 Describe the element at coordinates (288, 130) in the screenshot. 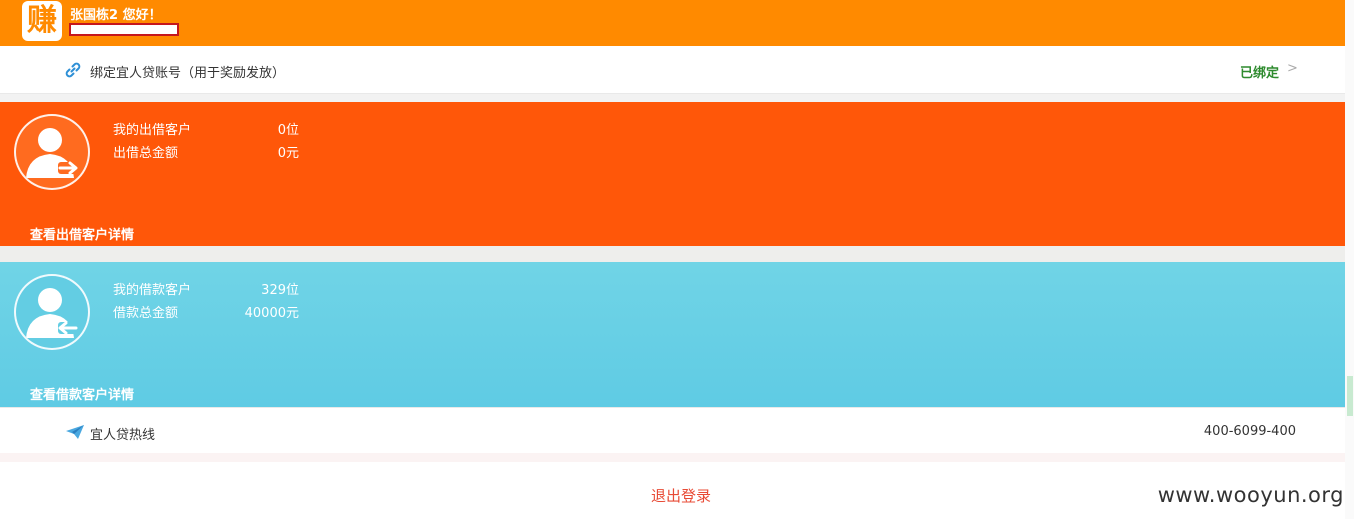

I see `lend-customers-value: 0位` at that location.